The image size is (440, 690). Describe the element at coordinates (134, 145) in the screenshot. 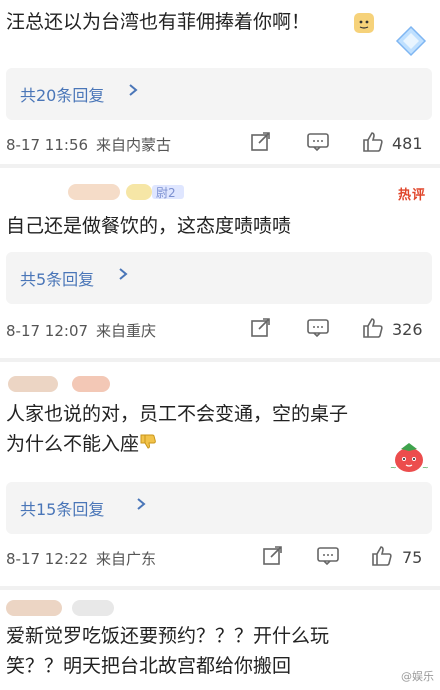

I see `comment-location: 来自内蒙古` at that location.